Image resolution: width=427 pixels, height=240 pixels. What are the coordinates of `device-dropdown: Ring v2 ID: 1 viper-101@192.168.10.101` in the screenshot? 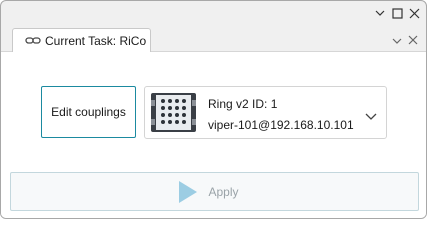 It's located at (265, 112).